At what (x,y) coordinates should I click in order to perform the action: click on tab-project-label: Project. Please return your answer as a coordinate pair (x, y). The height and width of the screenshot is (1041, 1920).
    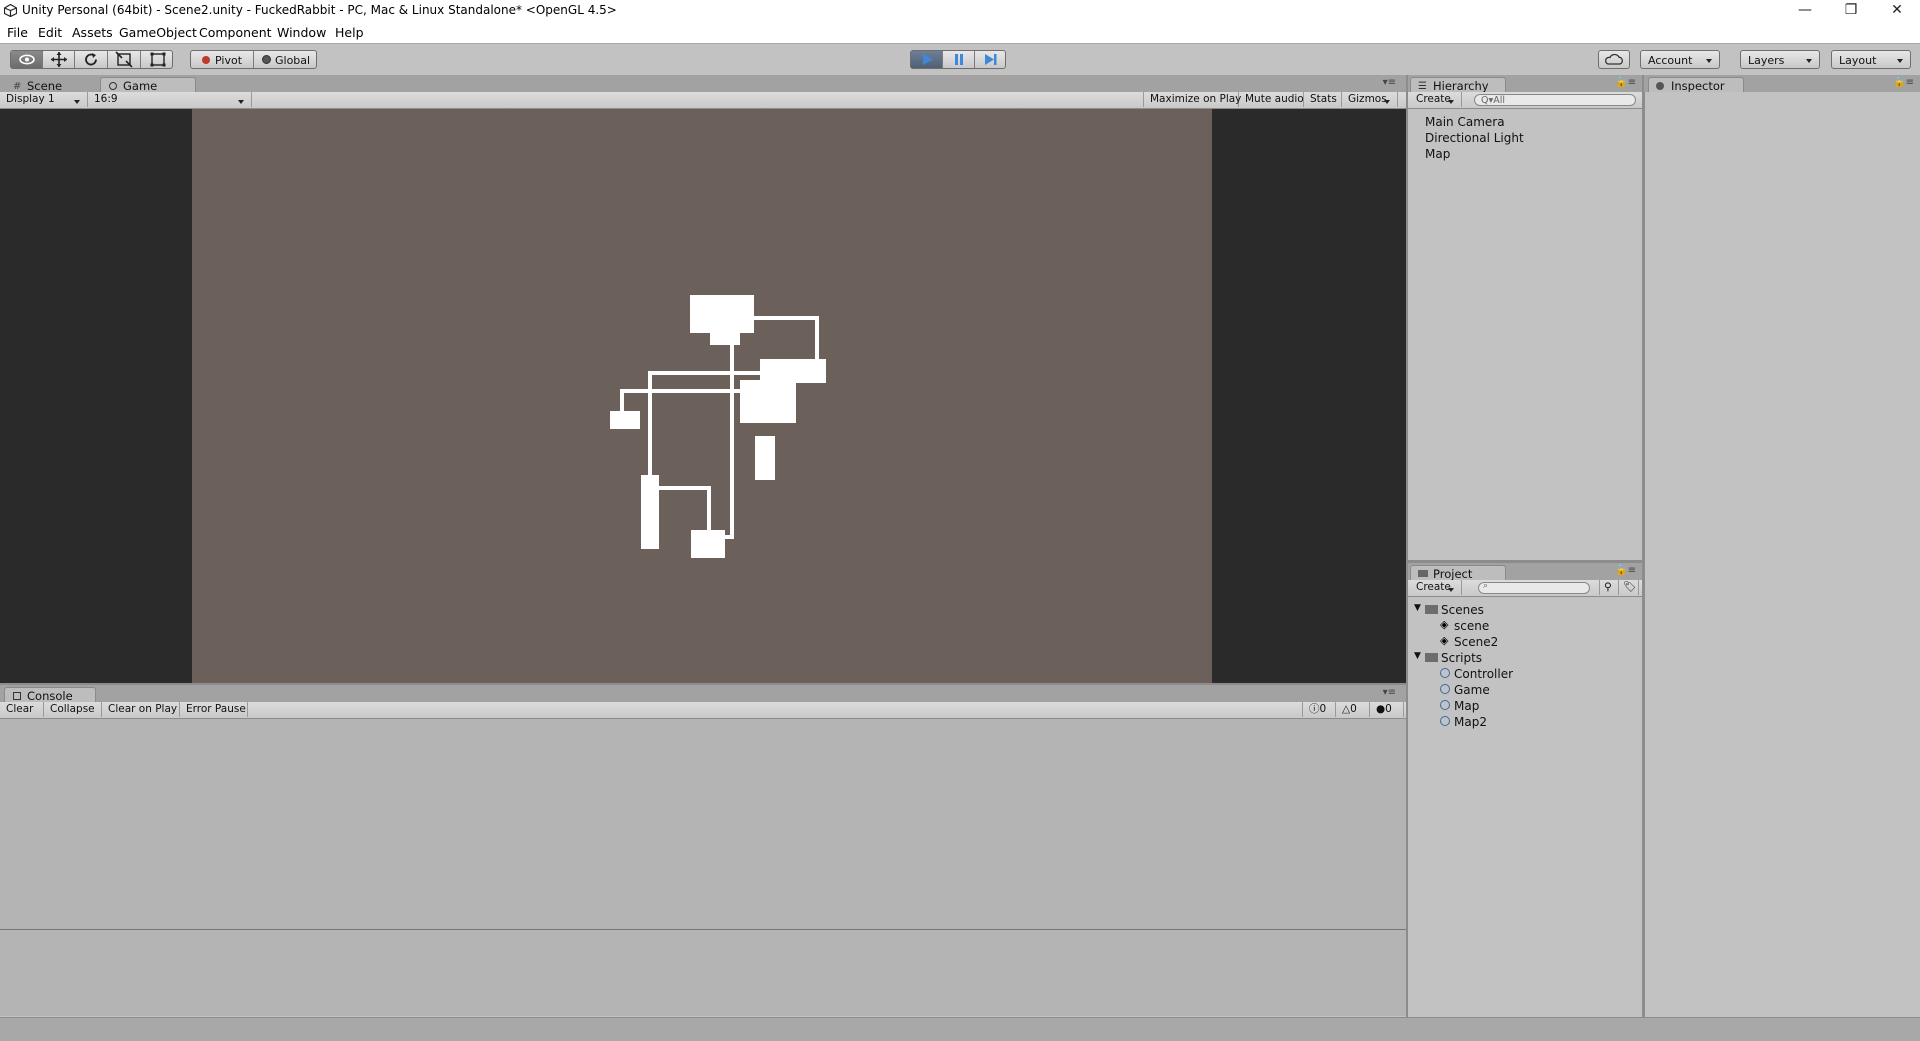
    Looking at the image, I should click on (1453, 574).